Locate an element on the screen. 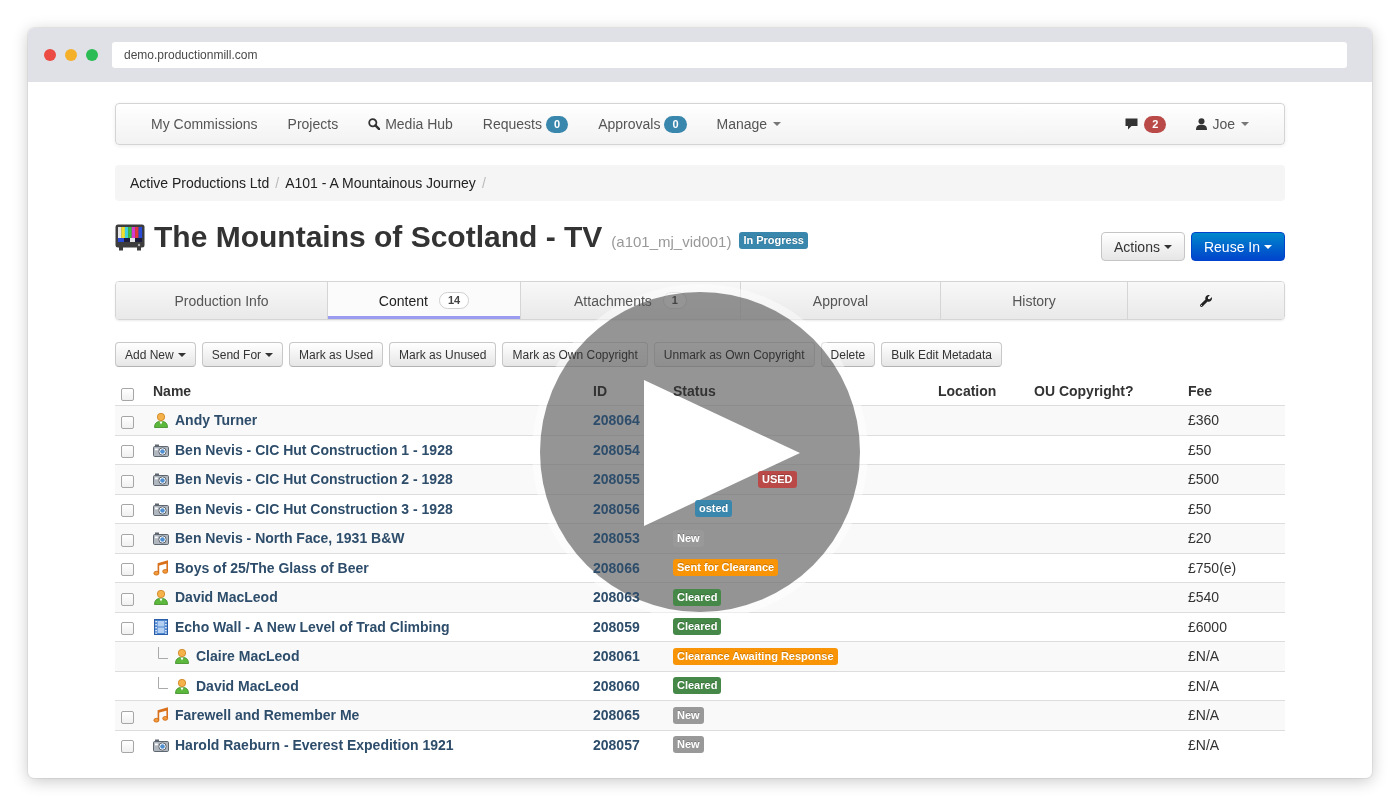  minimize-dot-icon is located at coordinates (71, 55).